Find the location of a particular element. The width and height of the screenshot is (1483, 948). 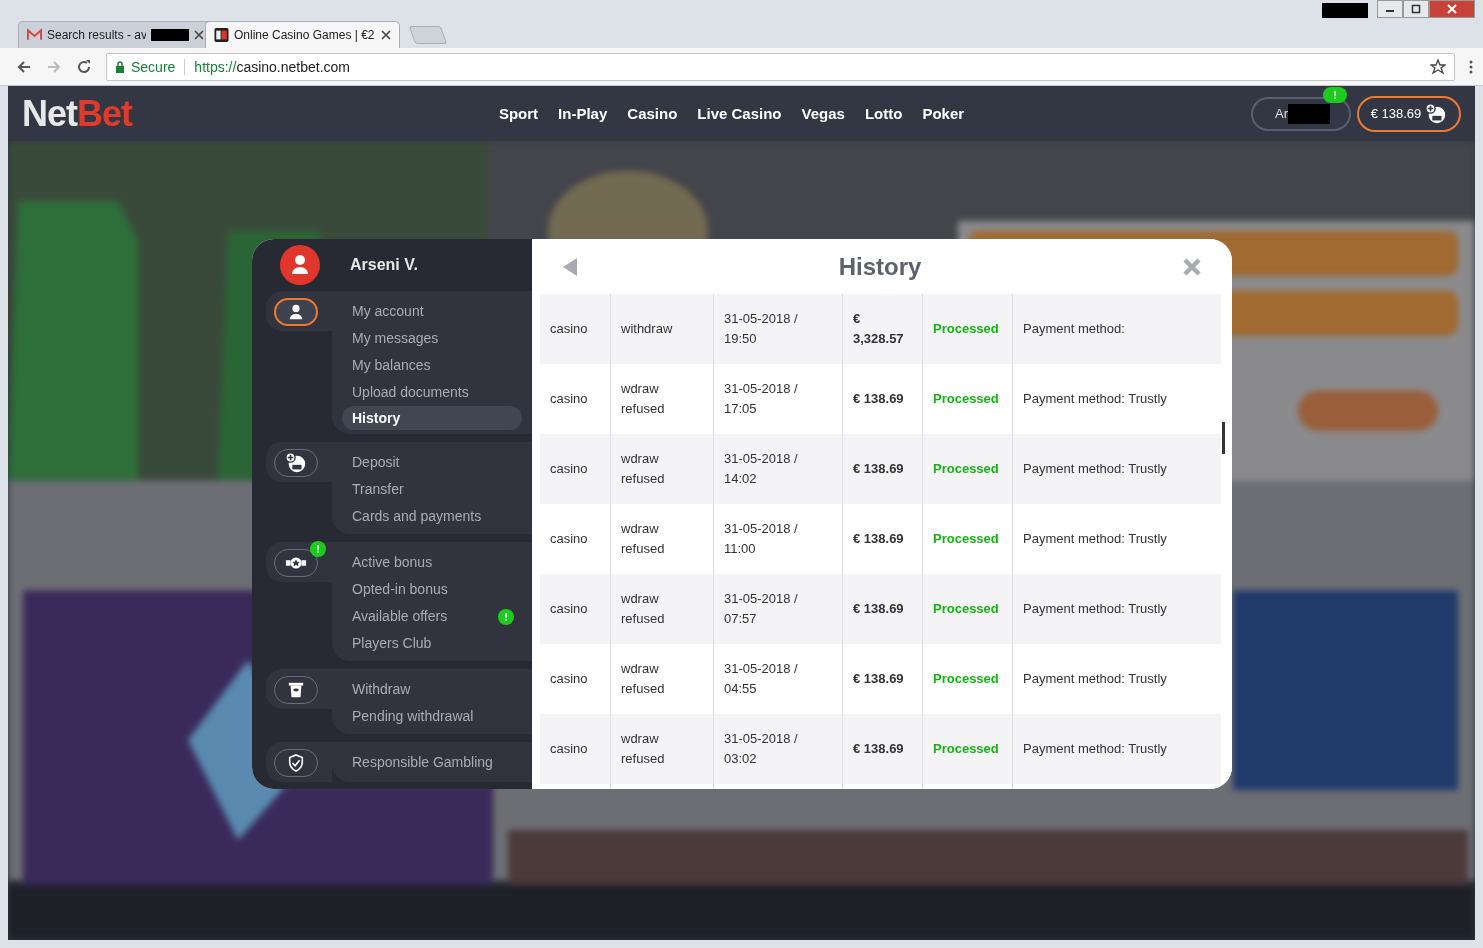

avatar-icon is located at coordinates (300, 264).